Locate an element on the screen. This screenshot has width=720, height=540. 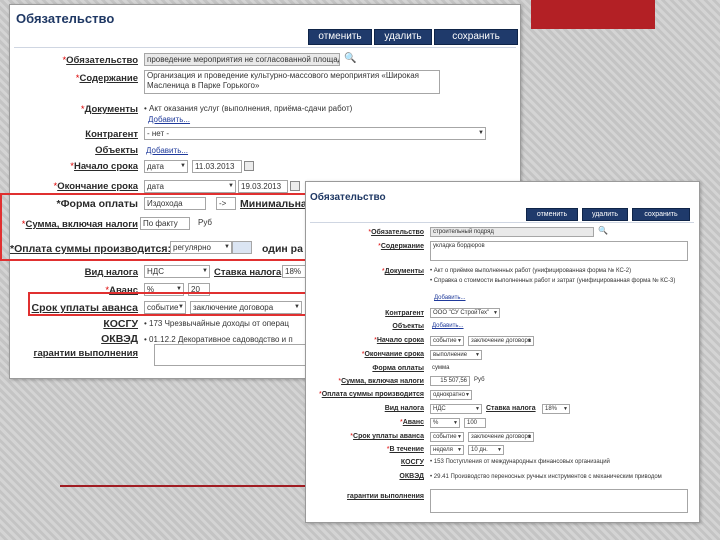
payment-when-label: *Оплата суммы производится is located at coordinates (371, 394).